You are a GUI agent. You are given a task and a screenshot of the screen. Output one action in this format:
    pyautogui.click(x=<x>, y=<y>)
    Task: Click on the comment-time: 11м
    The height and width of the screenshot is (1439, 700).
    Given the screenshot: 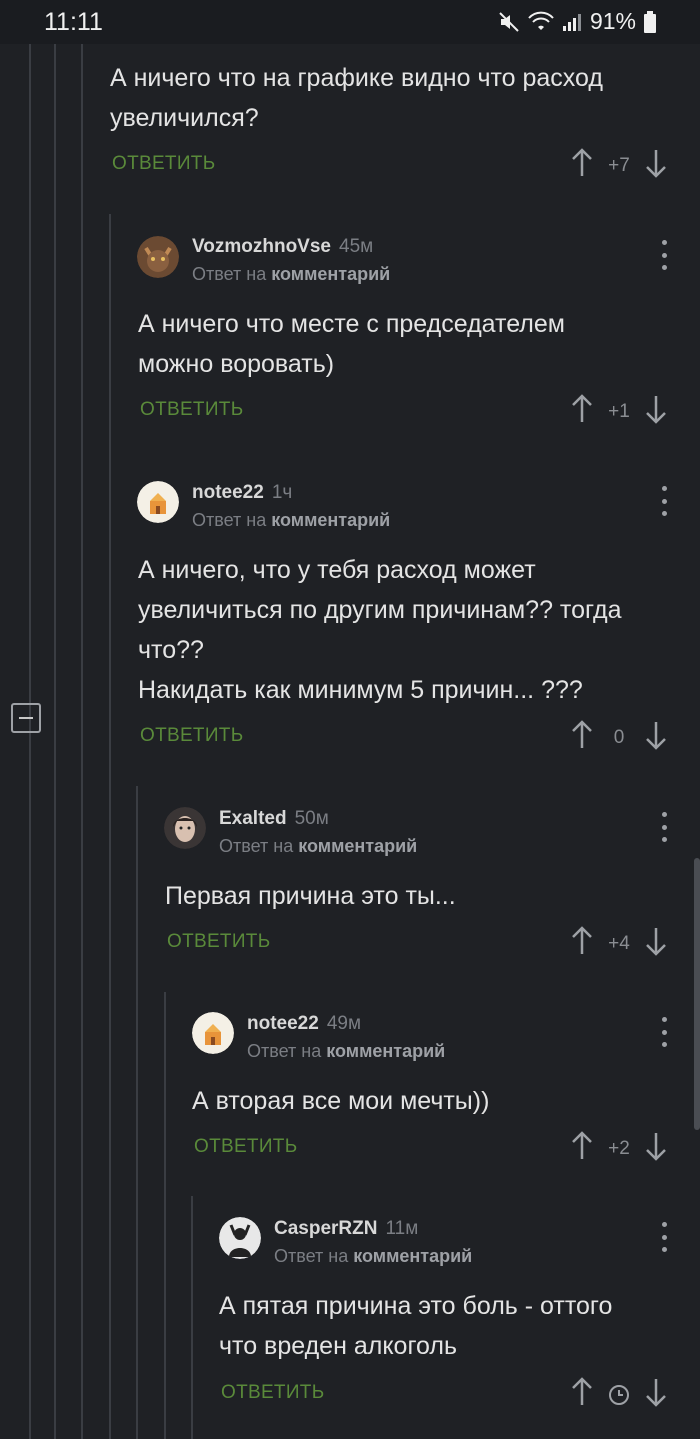 What is the action you would take?
    pyautogui.click(x=402, y=1228)
    